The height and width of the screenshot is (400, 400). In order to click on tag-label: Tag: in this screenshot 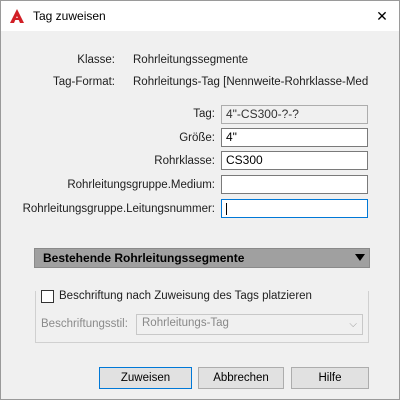, I will do `click(204, 114)`.